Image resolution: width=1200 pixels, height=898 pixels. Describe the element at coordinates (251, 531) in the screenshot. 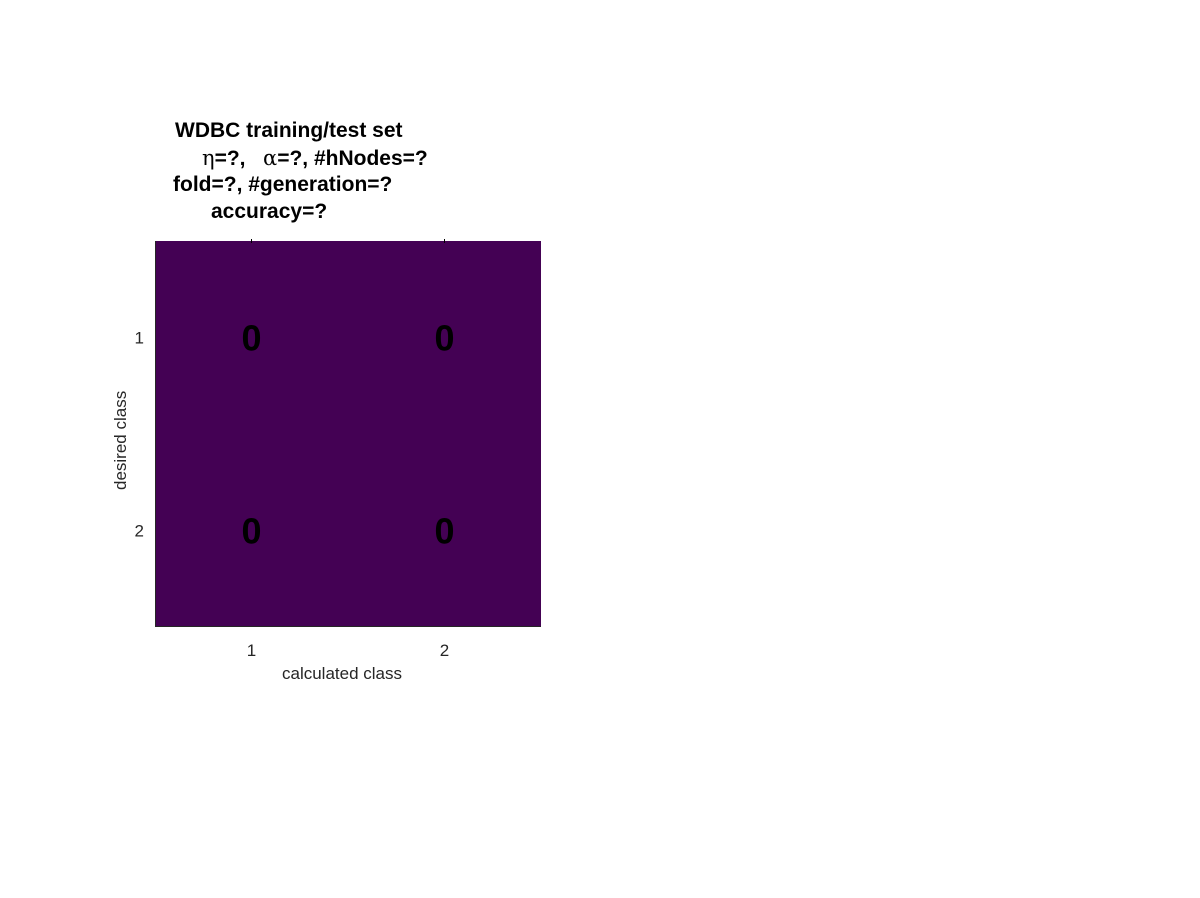

I see `cell-value-2-1: 0` at that location.